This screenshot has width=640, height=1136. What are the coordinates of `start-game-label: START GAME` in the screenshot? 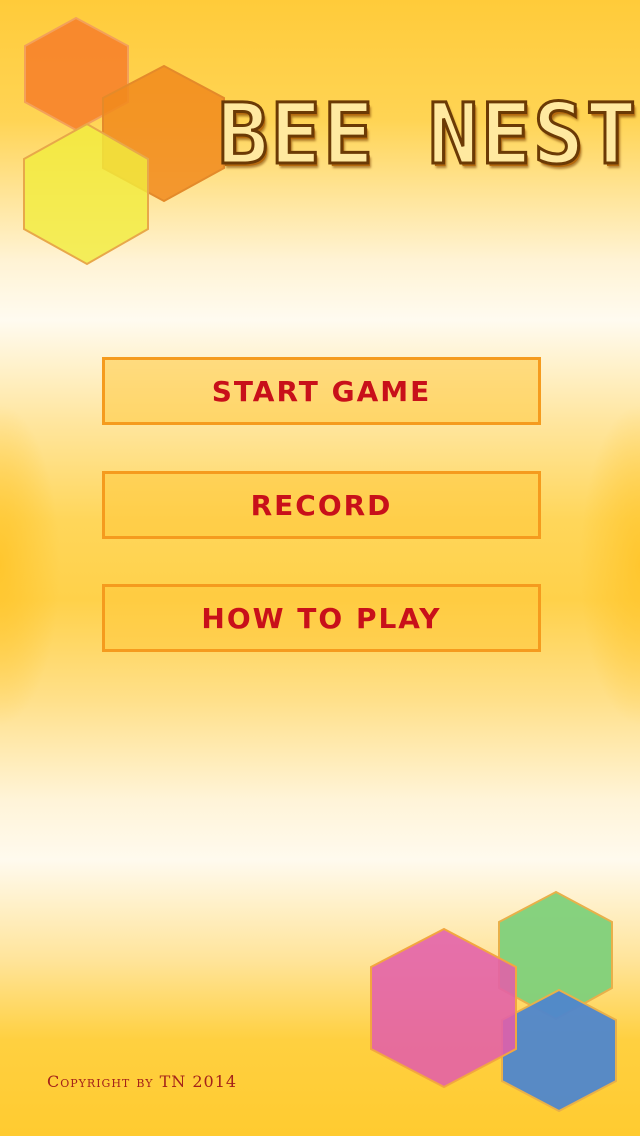 It's located at (321, 391).